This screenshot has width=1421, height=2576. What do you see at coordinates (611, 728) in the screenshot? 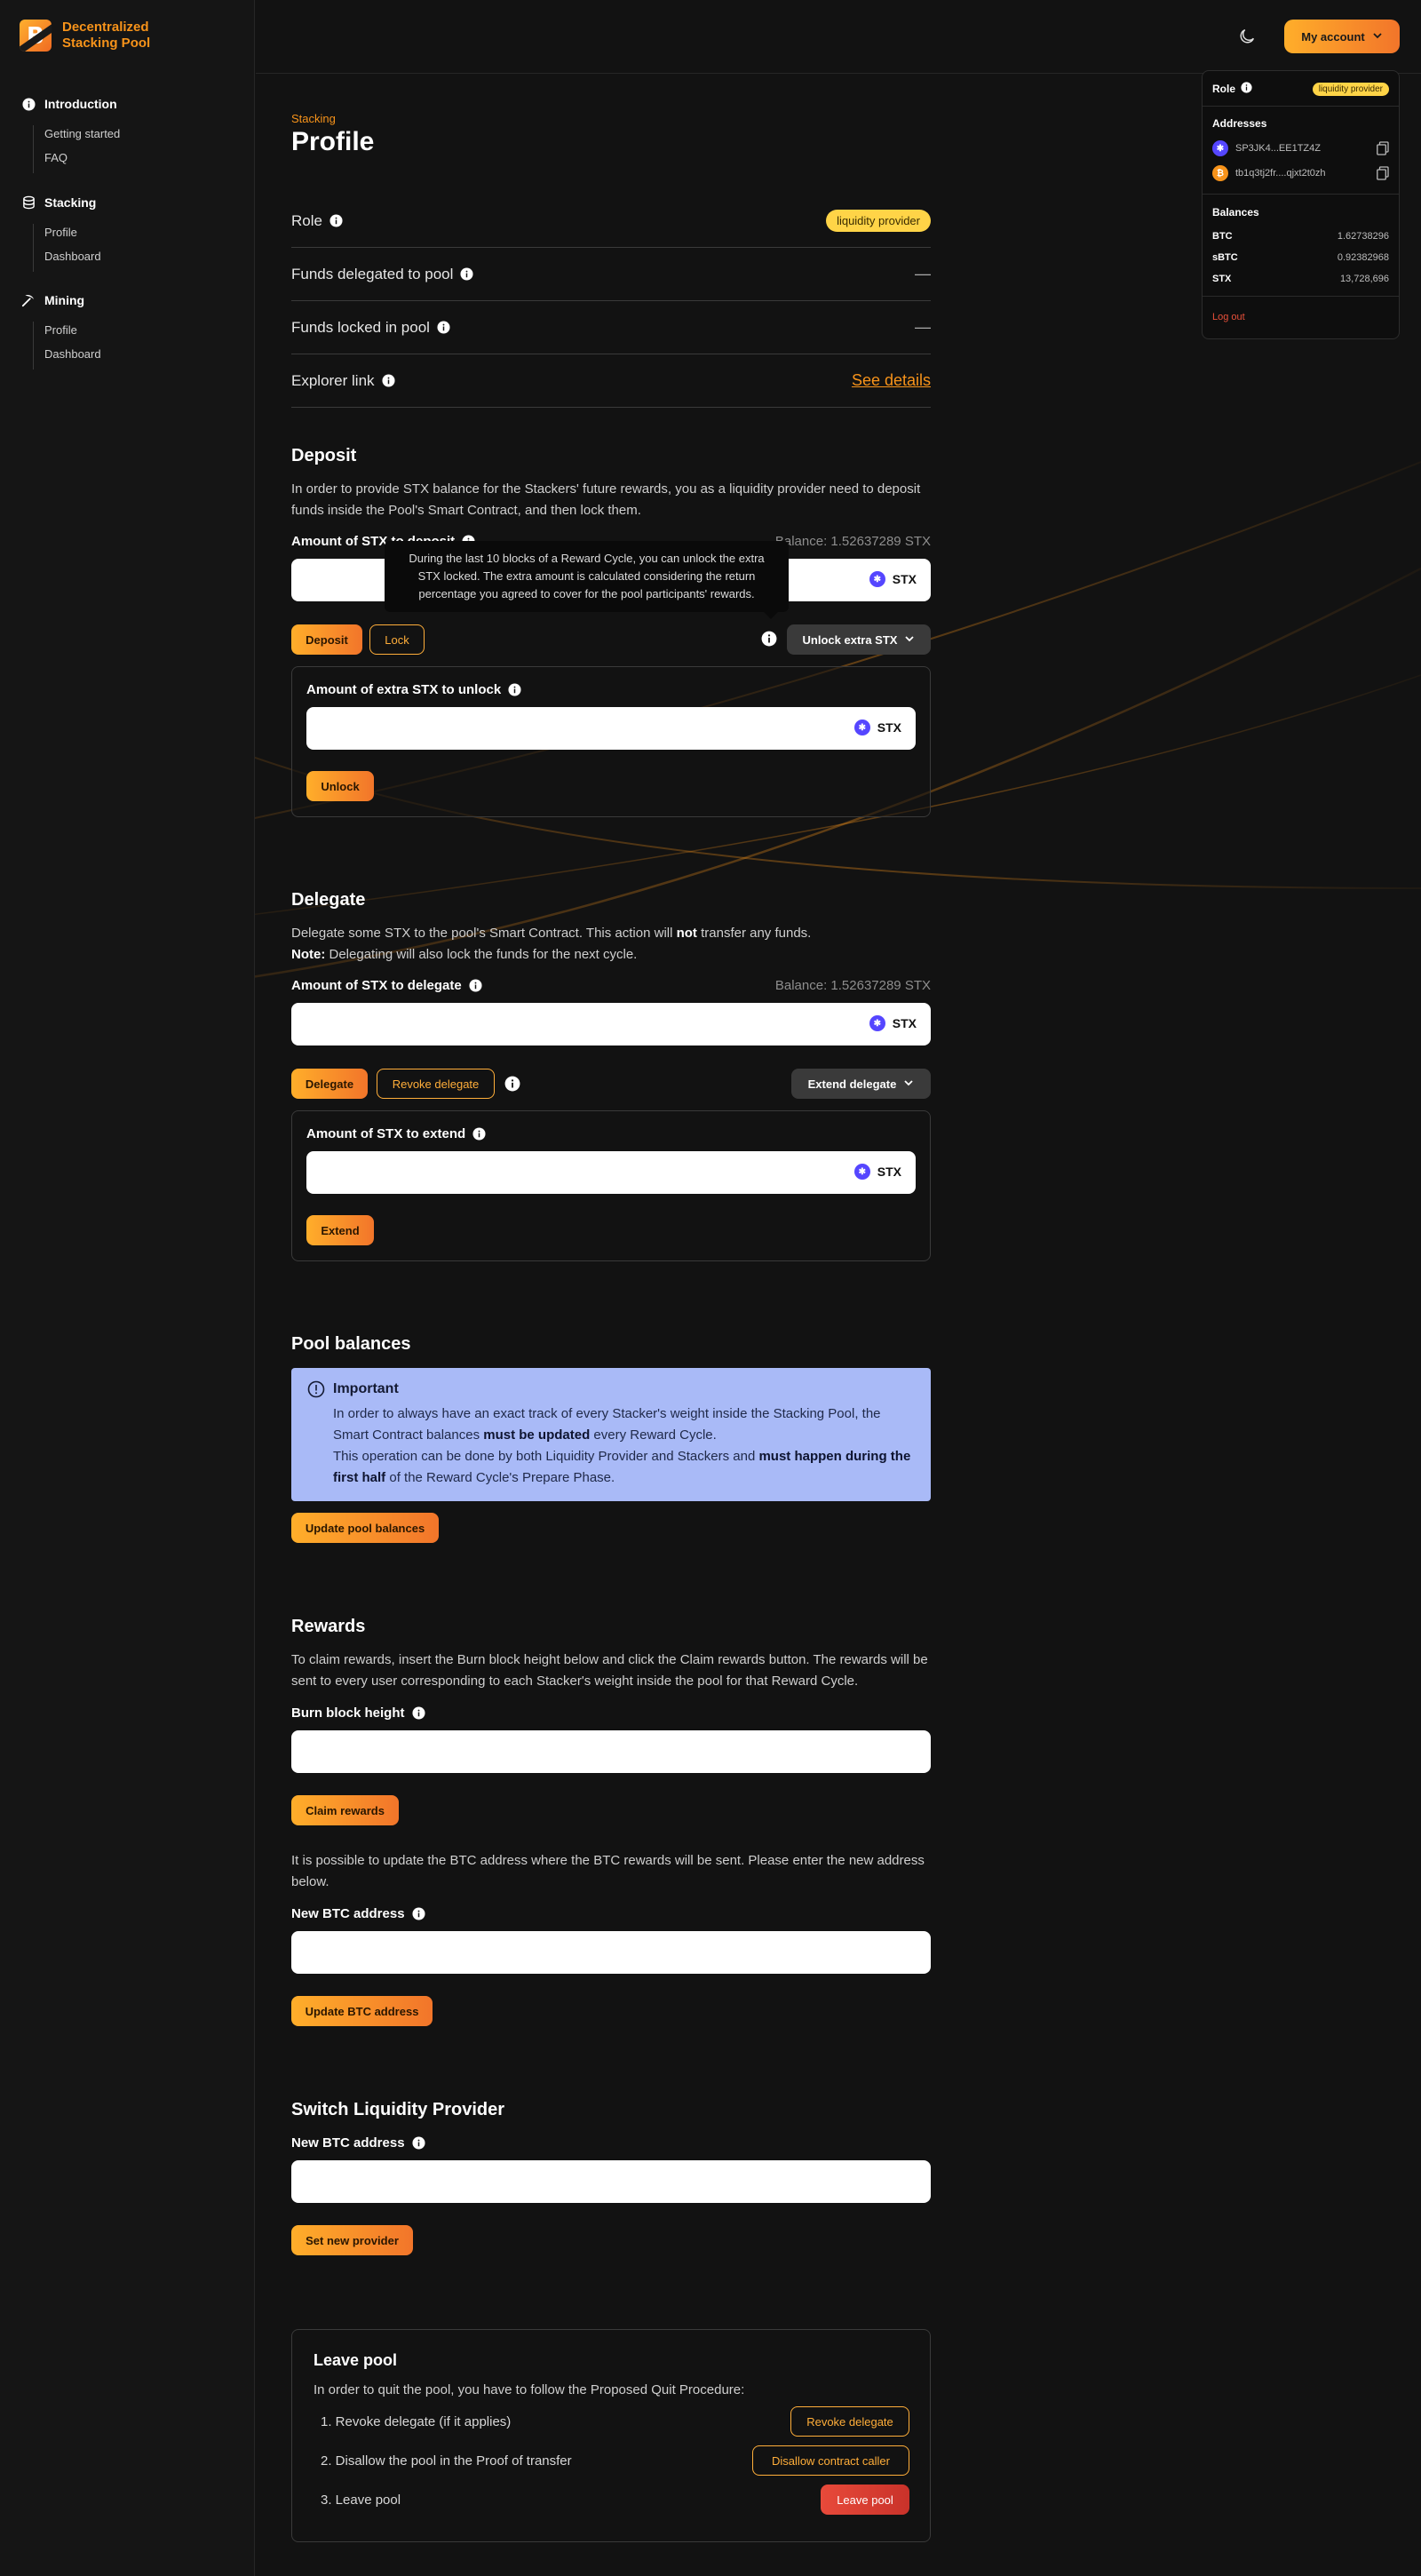
I see `extra-amount-input: ✱ STX` at bounding box center [611, 728].